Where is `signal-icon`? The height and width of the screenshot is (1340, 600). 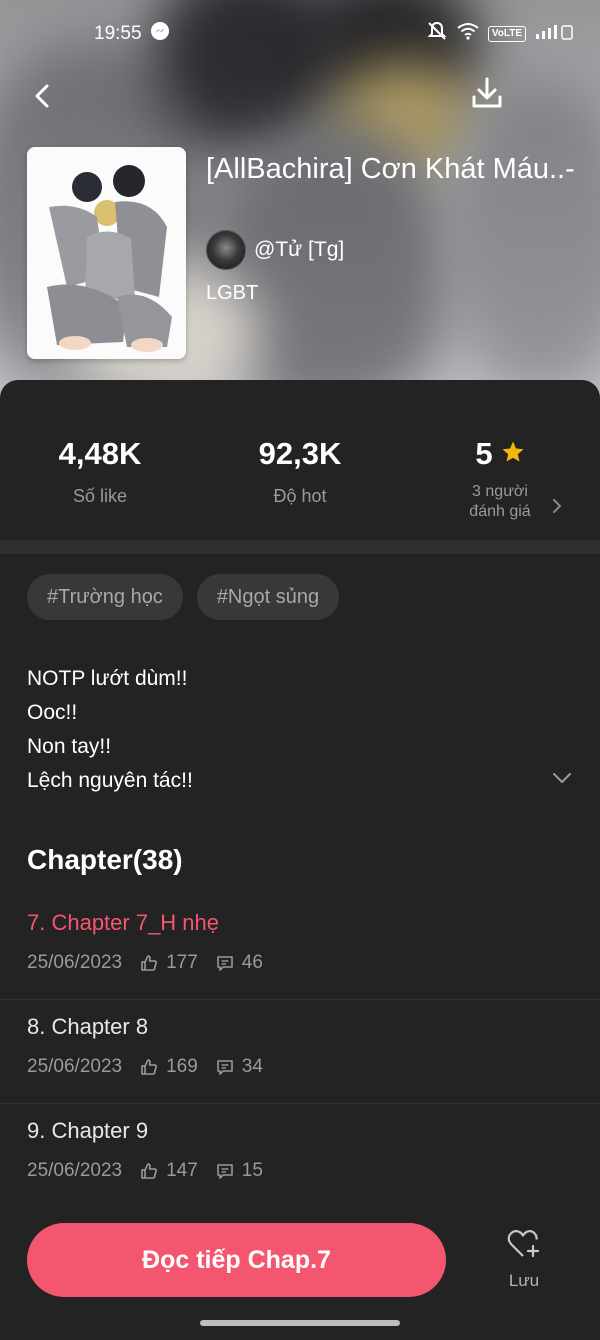 signal-icon is located at coordinates (554, 34).